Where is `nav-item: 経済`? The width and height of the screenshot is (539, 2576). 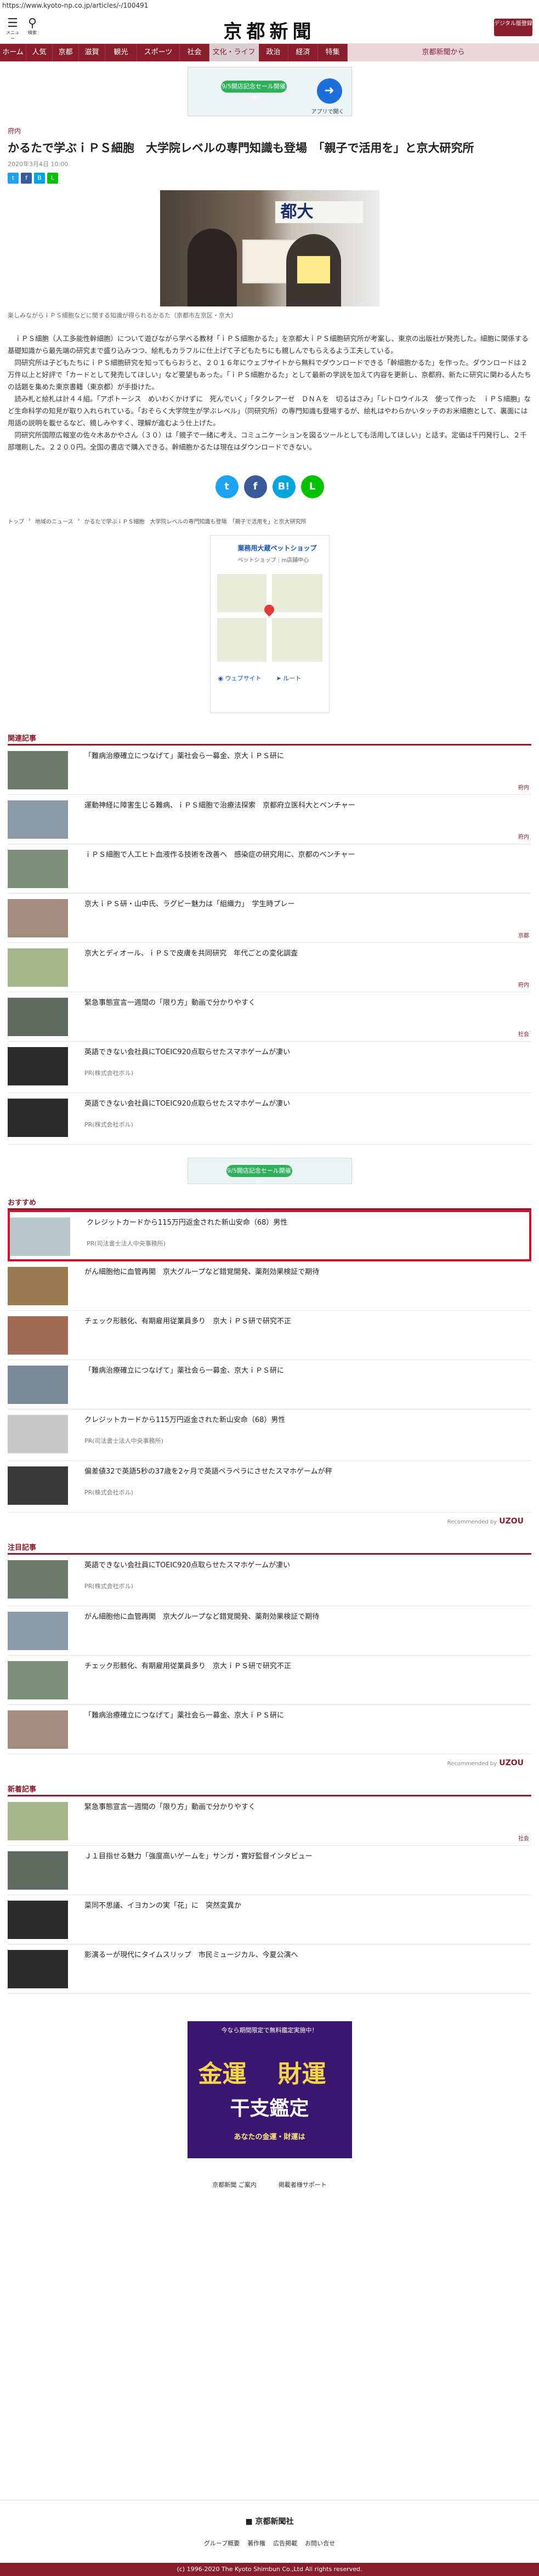 nav-item: 経済 is located at coordinates (303, 52).